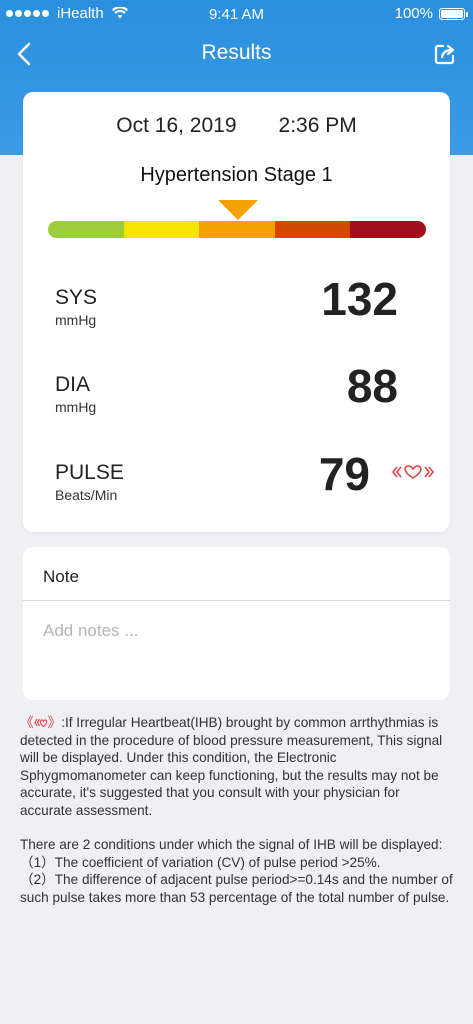  What do you see at coordinates (388, 229) in the screenshot?
I see `scale-segment-crisis` at bounding box center [388, 229].